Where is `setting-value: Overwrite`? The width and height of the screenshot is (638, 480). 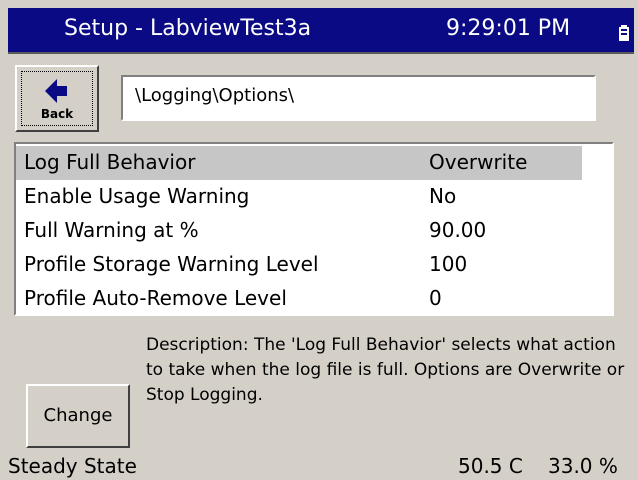 setting-value: Overwrite is located at coordinates (478, 162).